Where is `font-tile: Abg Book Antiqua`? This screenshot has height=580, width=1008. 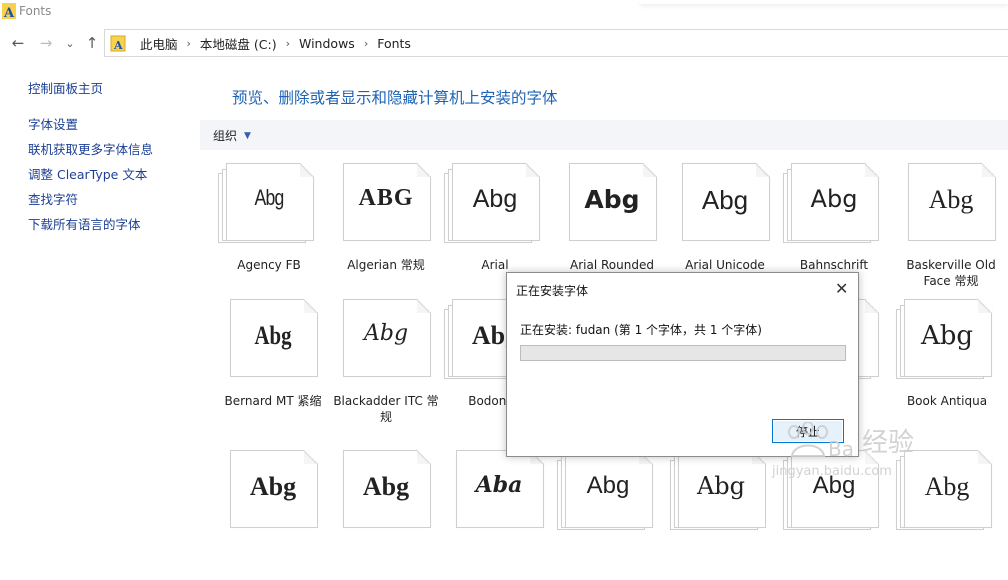
font-tile: Abg Book Antiqua is located at coordinates (947, 364).